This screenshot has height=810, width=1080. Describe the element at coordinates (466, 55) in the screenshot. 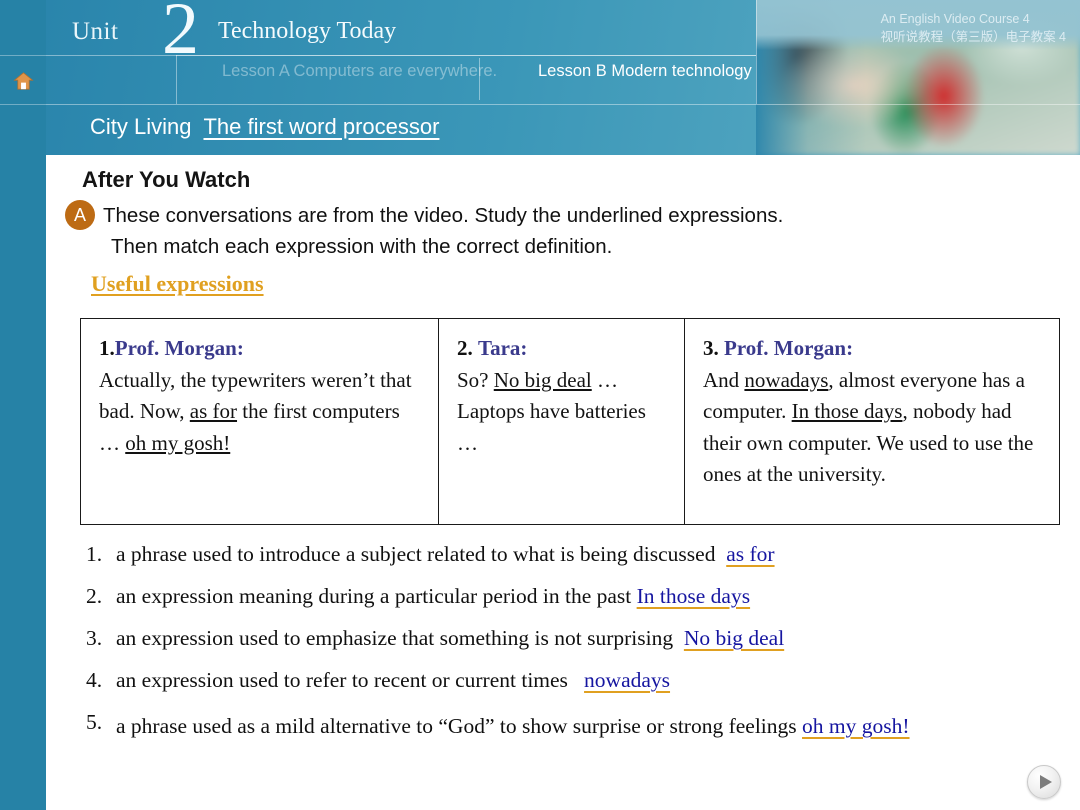

I see `header-rule-1b` at that location.